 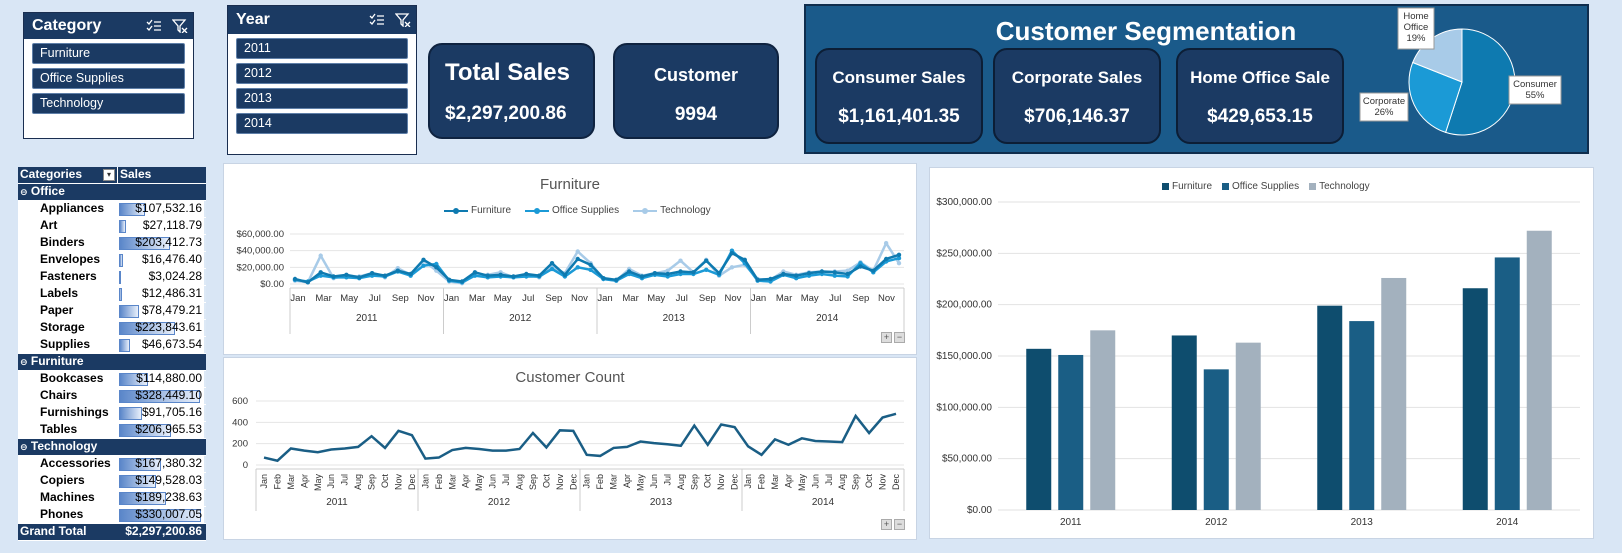 I want to click on pivot-item-label: Supplies, so click(x=68, y=345).